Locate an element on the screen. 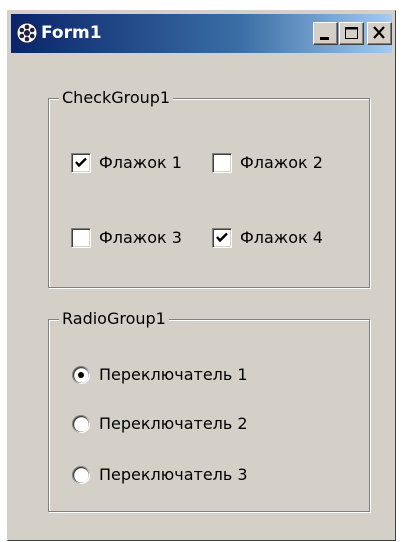 The image size is (403, 542). radio-button-selected is located at coordinates (81, 375).